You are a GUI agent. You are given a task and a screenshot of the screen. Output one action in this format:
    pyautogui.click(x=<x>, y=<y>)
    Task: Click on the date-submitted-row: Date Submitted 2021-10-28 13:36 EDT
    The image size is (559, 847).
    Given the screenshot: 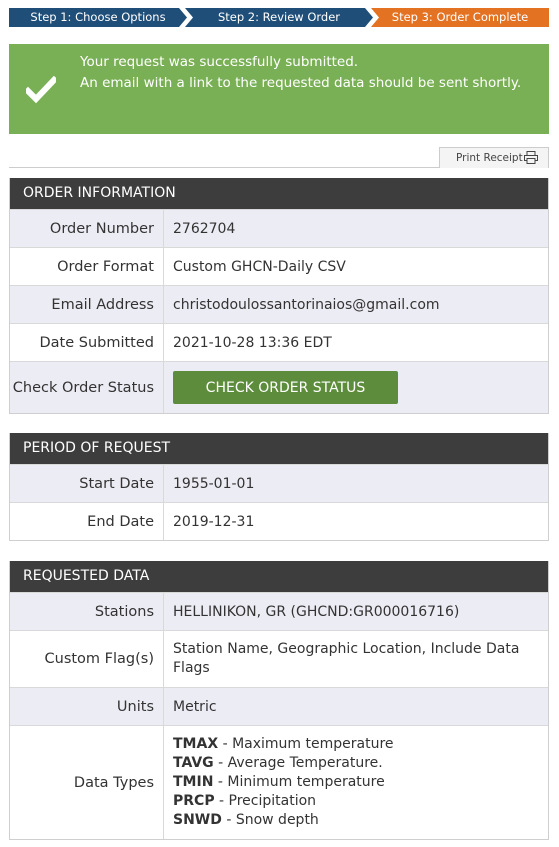 What is the action you would take?
    pyautogui.click(x=279, y=342)
    